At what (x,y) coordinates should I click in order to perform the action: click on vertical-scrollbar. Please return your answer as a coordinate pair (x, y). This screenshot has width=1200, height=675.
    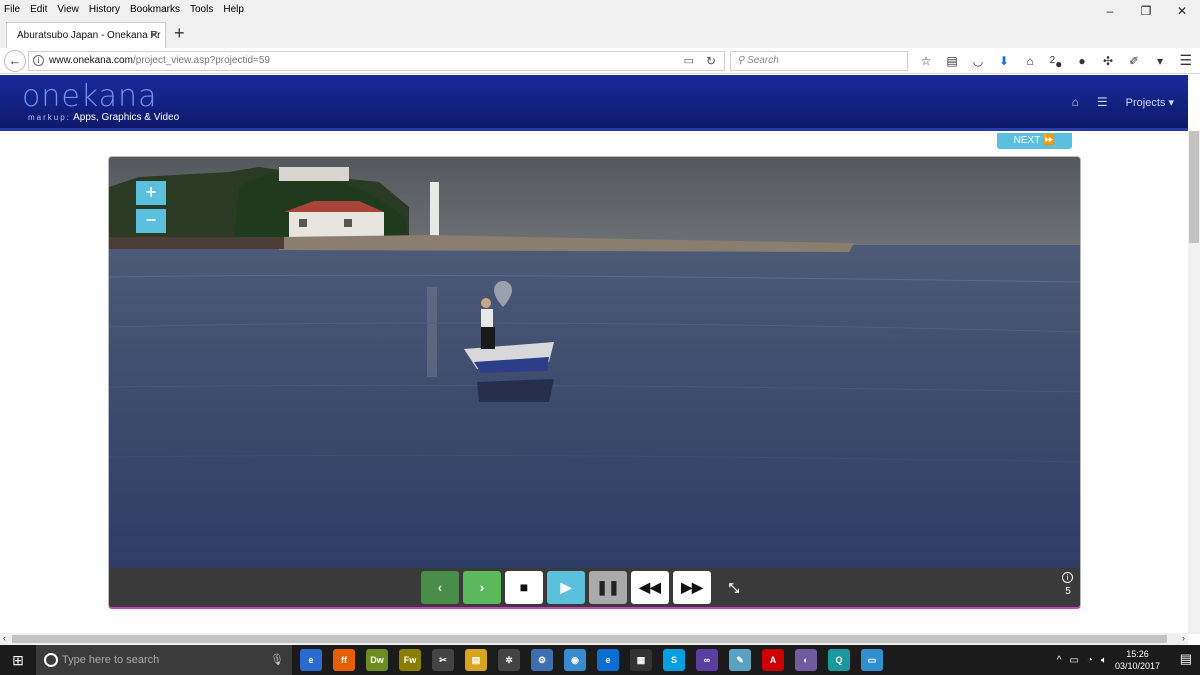
    Looking at the image, I should click on (1194, 382).